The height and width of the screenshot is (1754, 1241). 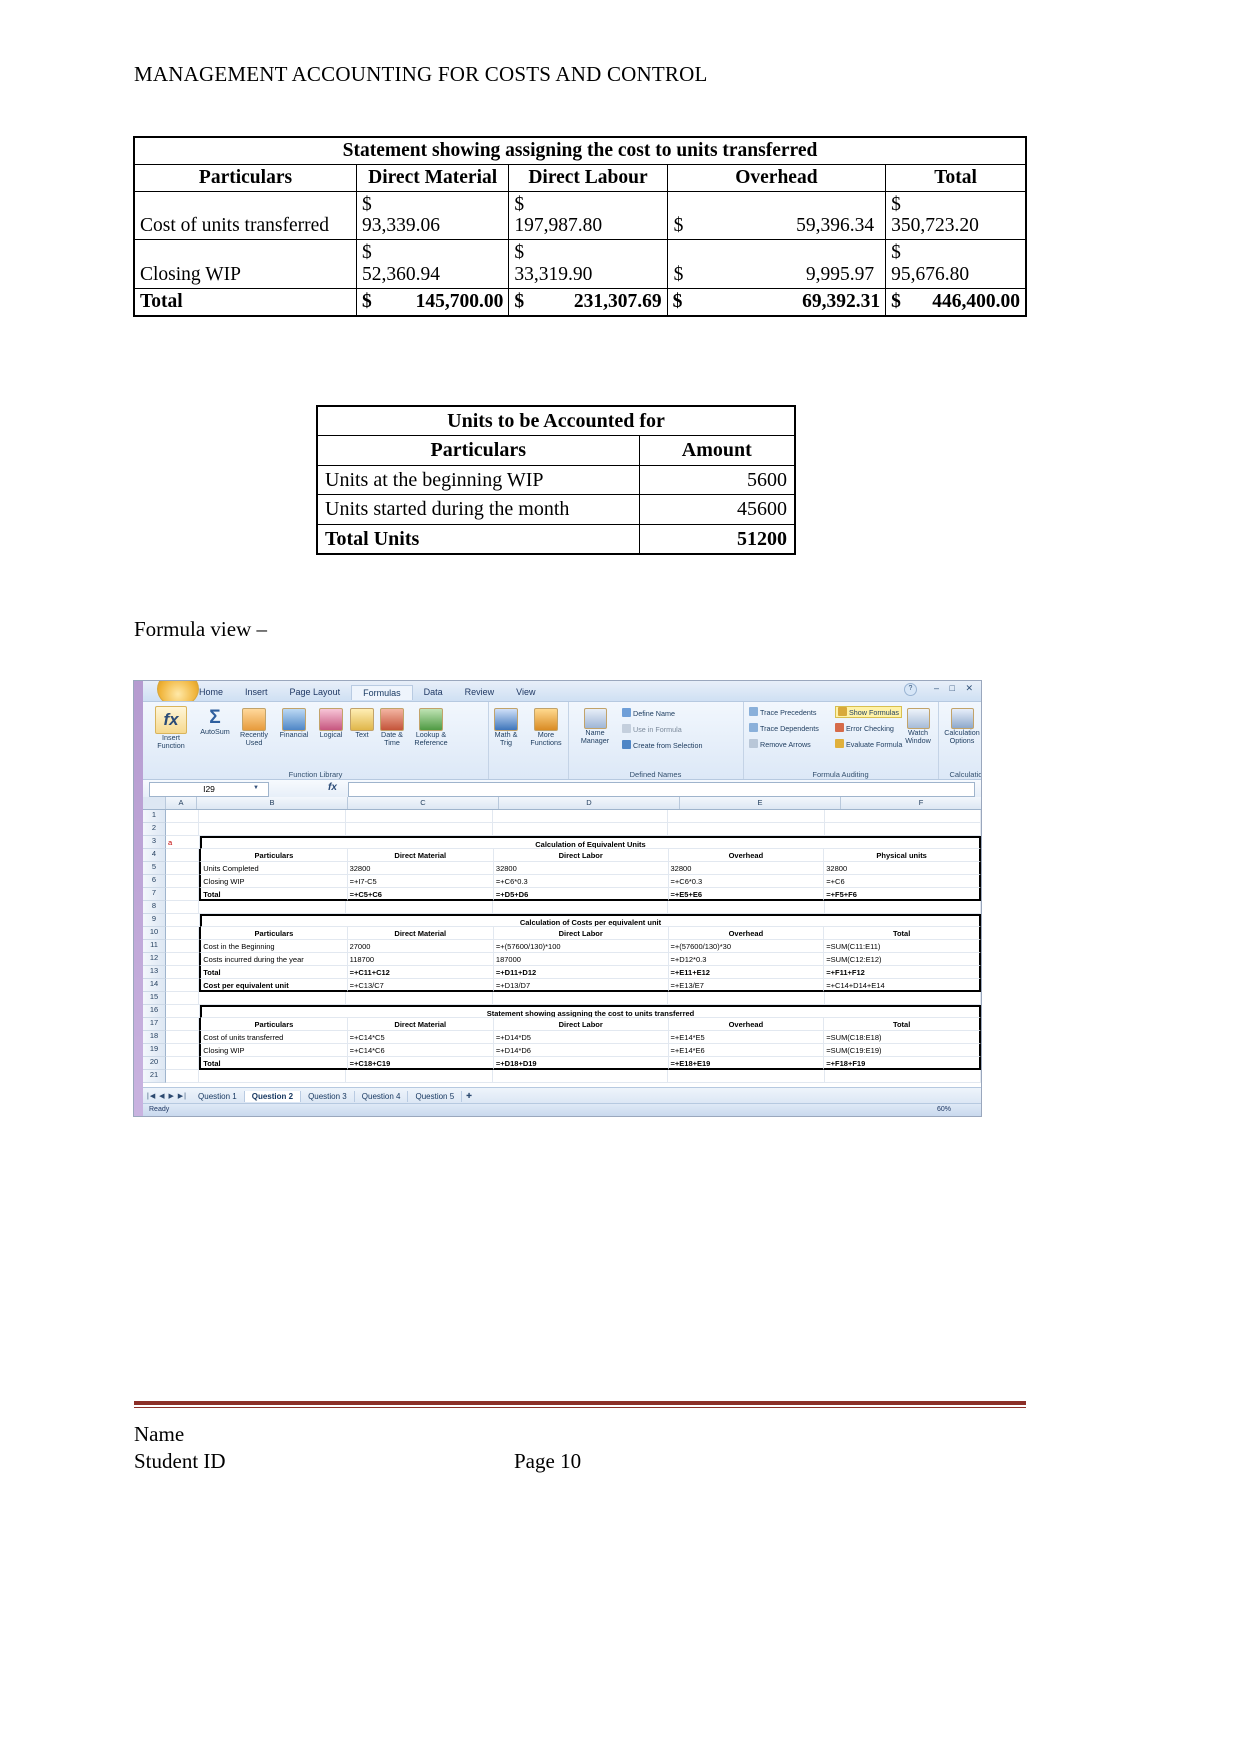 What do you see at coordinates (256, 692) in the screenshot?
I see `ribbon-tab-insert: Insert` at bounding box center [256, 692].